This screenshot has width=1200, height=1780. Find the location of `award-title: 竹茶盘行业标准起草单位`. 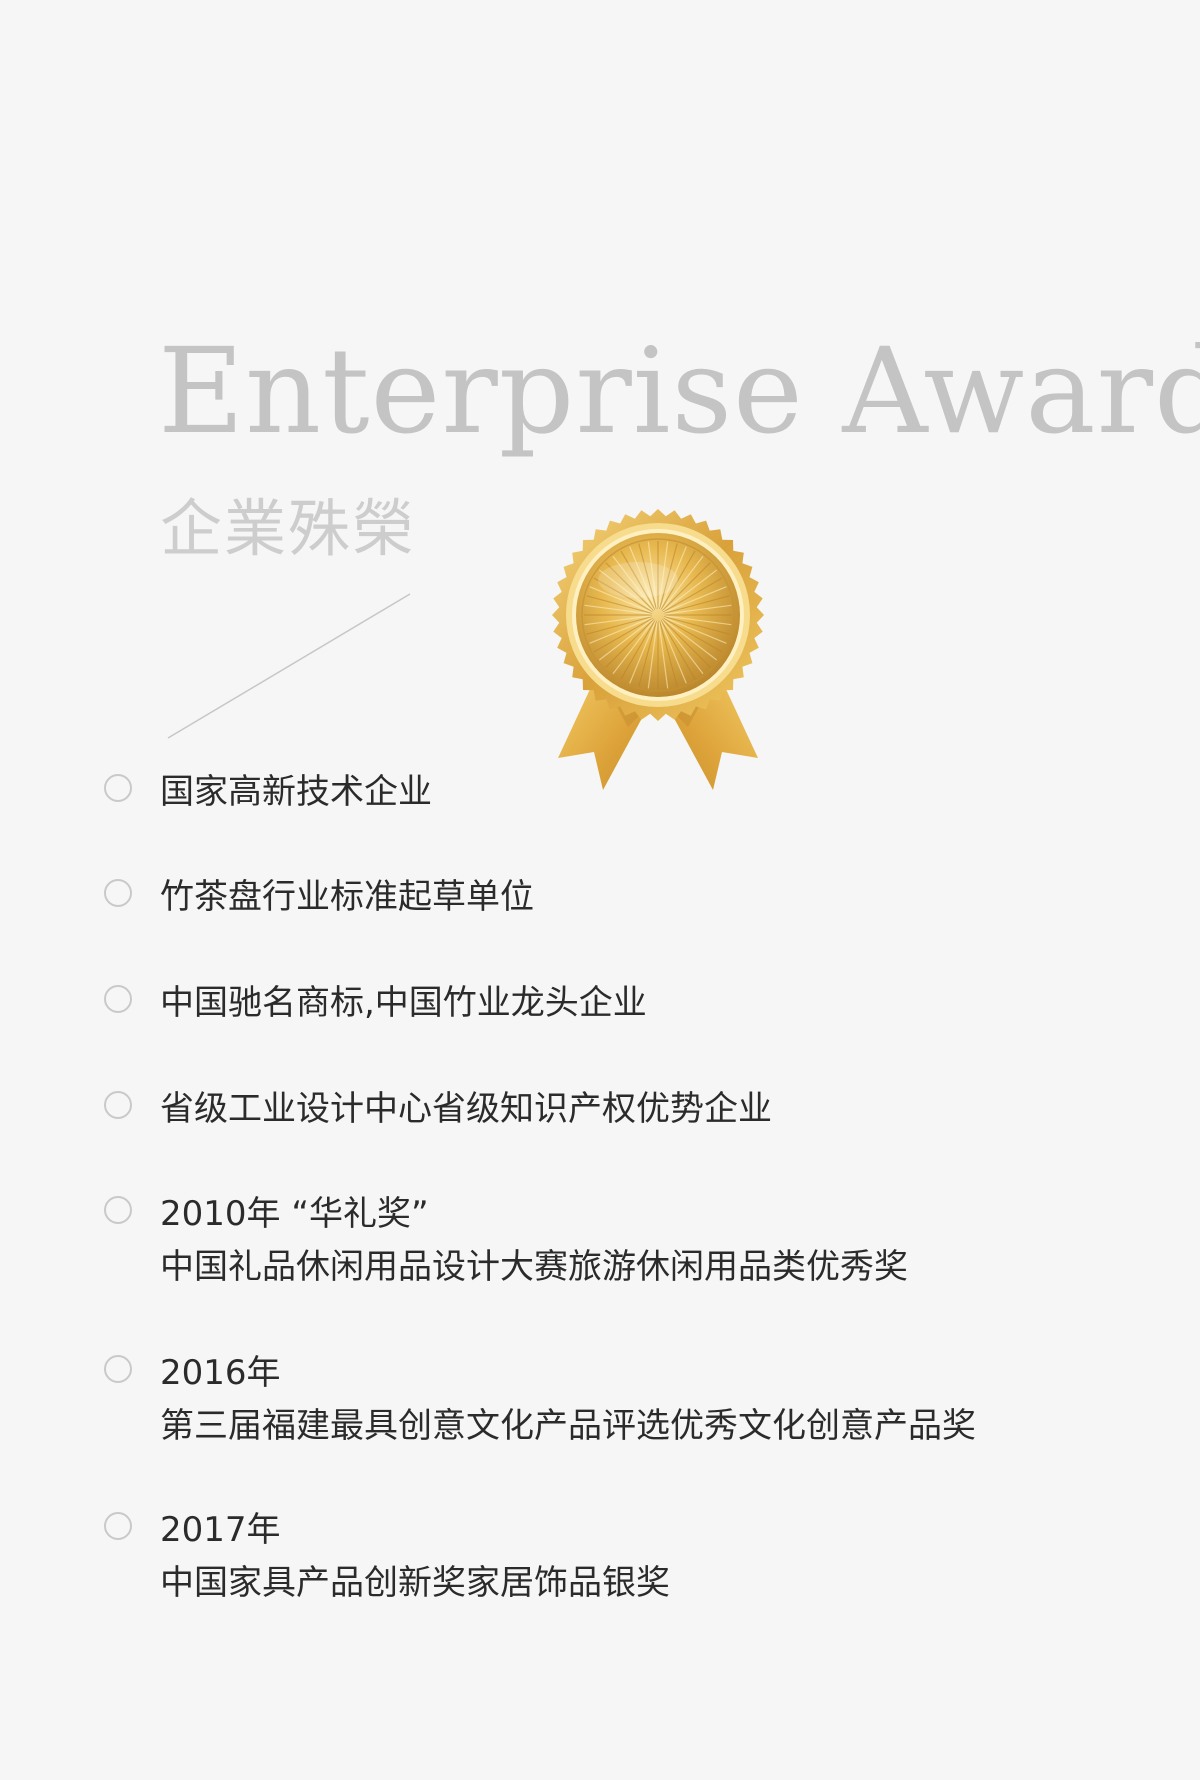

award-title: 竹茶盘行业标准起草单位 is located at coordinates (347, 897).